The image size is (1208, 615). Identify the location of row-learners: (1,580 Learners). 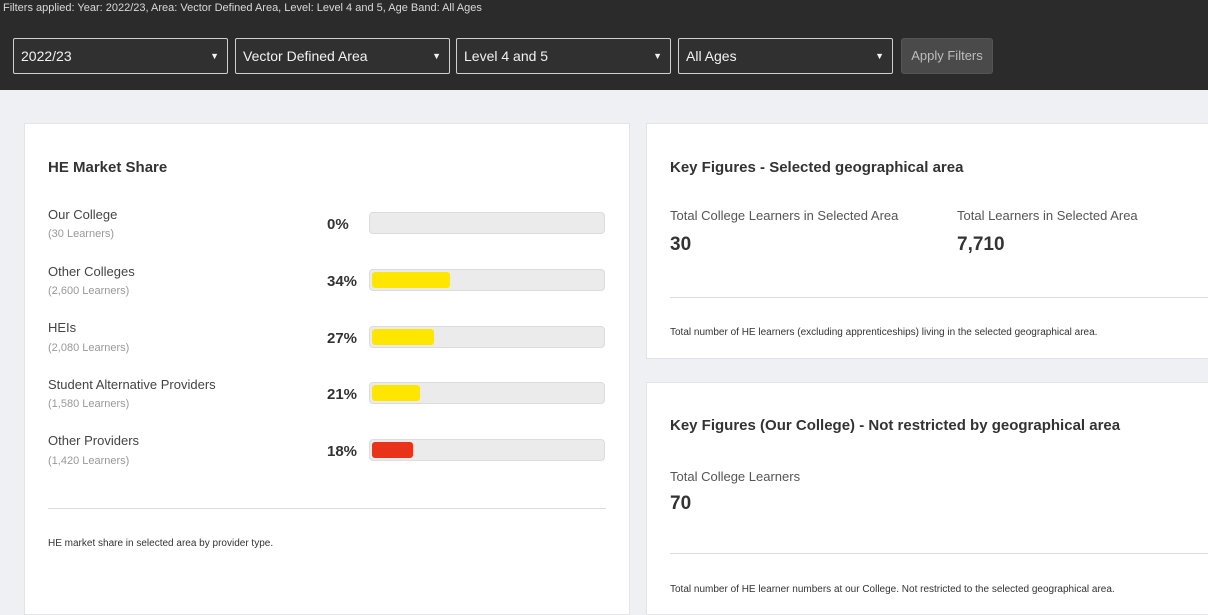
(89, 404).